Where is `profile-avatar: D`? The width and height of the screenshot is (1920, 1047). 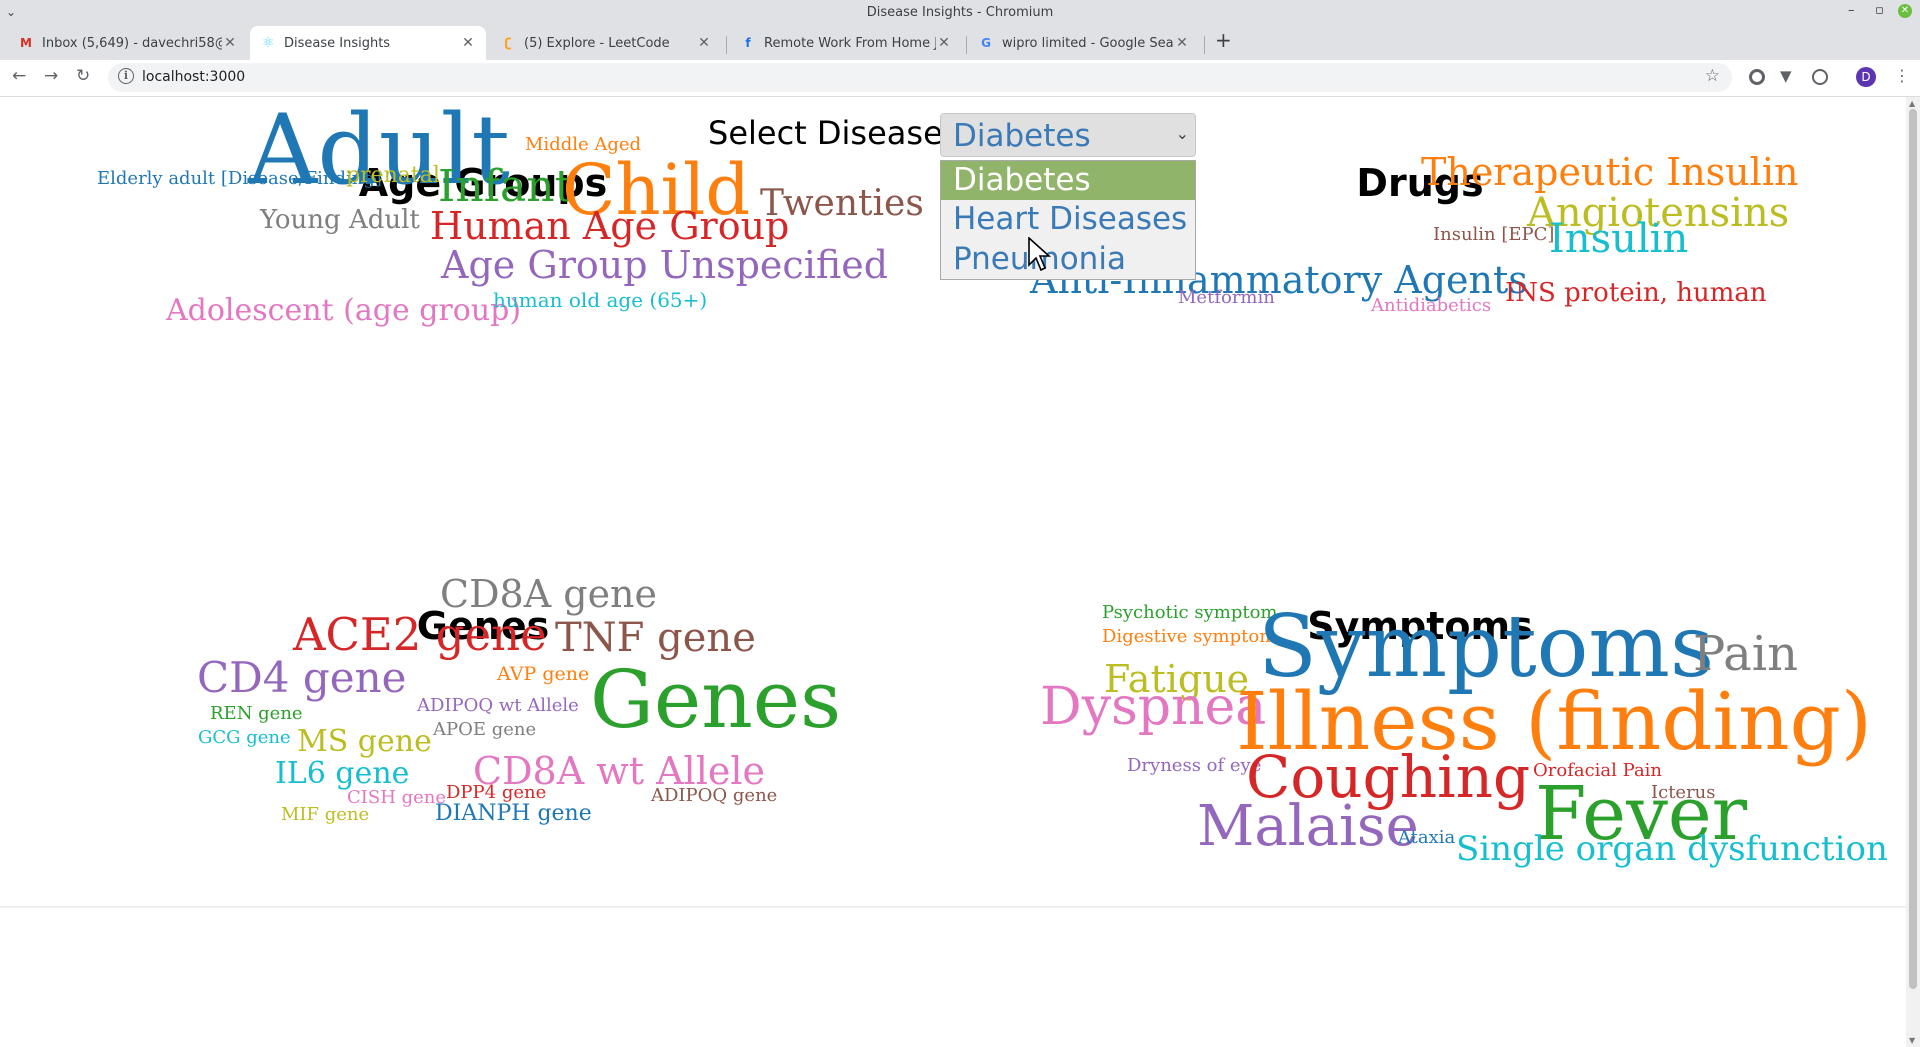 profile-avatar: D is located at coordinates (1866, 77).